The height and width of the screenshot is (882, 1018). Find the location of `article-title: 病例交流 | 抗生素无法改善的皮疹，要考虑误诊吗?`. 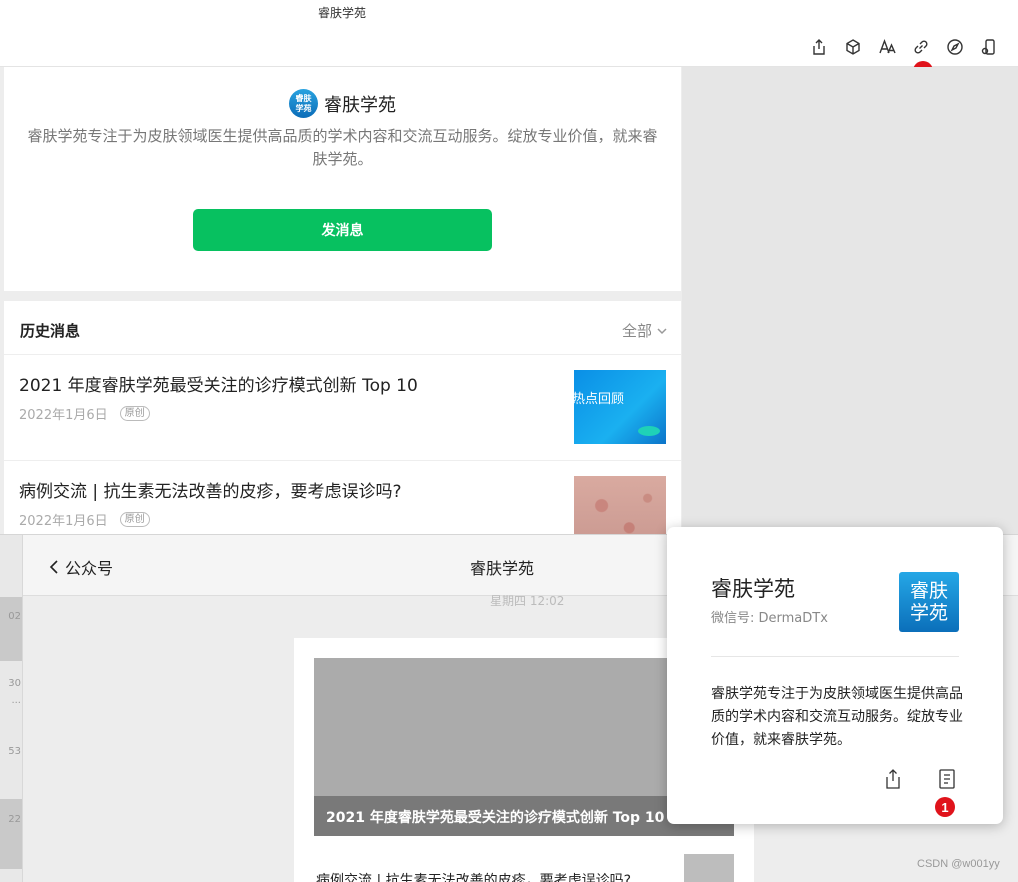

article-title: 病例交流 | 抗生素无法改善的皮疹，要考虑误诊吗? is located at coordinates (210, 492).